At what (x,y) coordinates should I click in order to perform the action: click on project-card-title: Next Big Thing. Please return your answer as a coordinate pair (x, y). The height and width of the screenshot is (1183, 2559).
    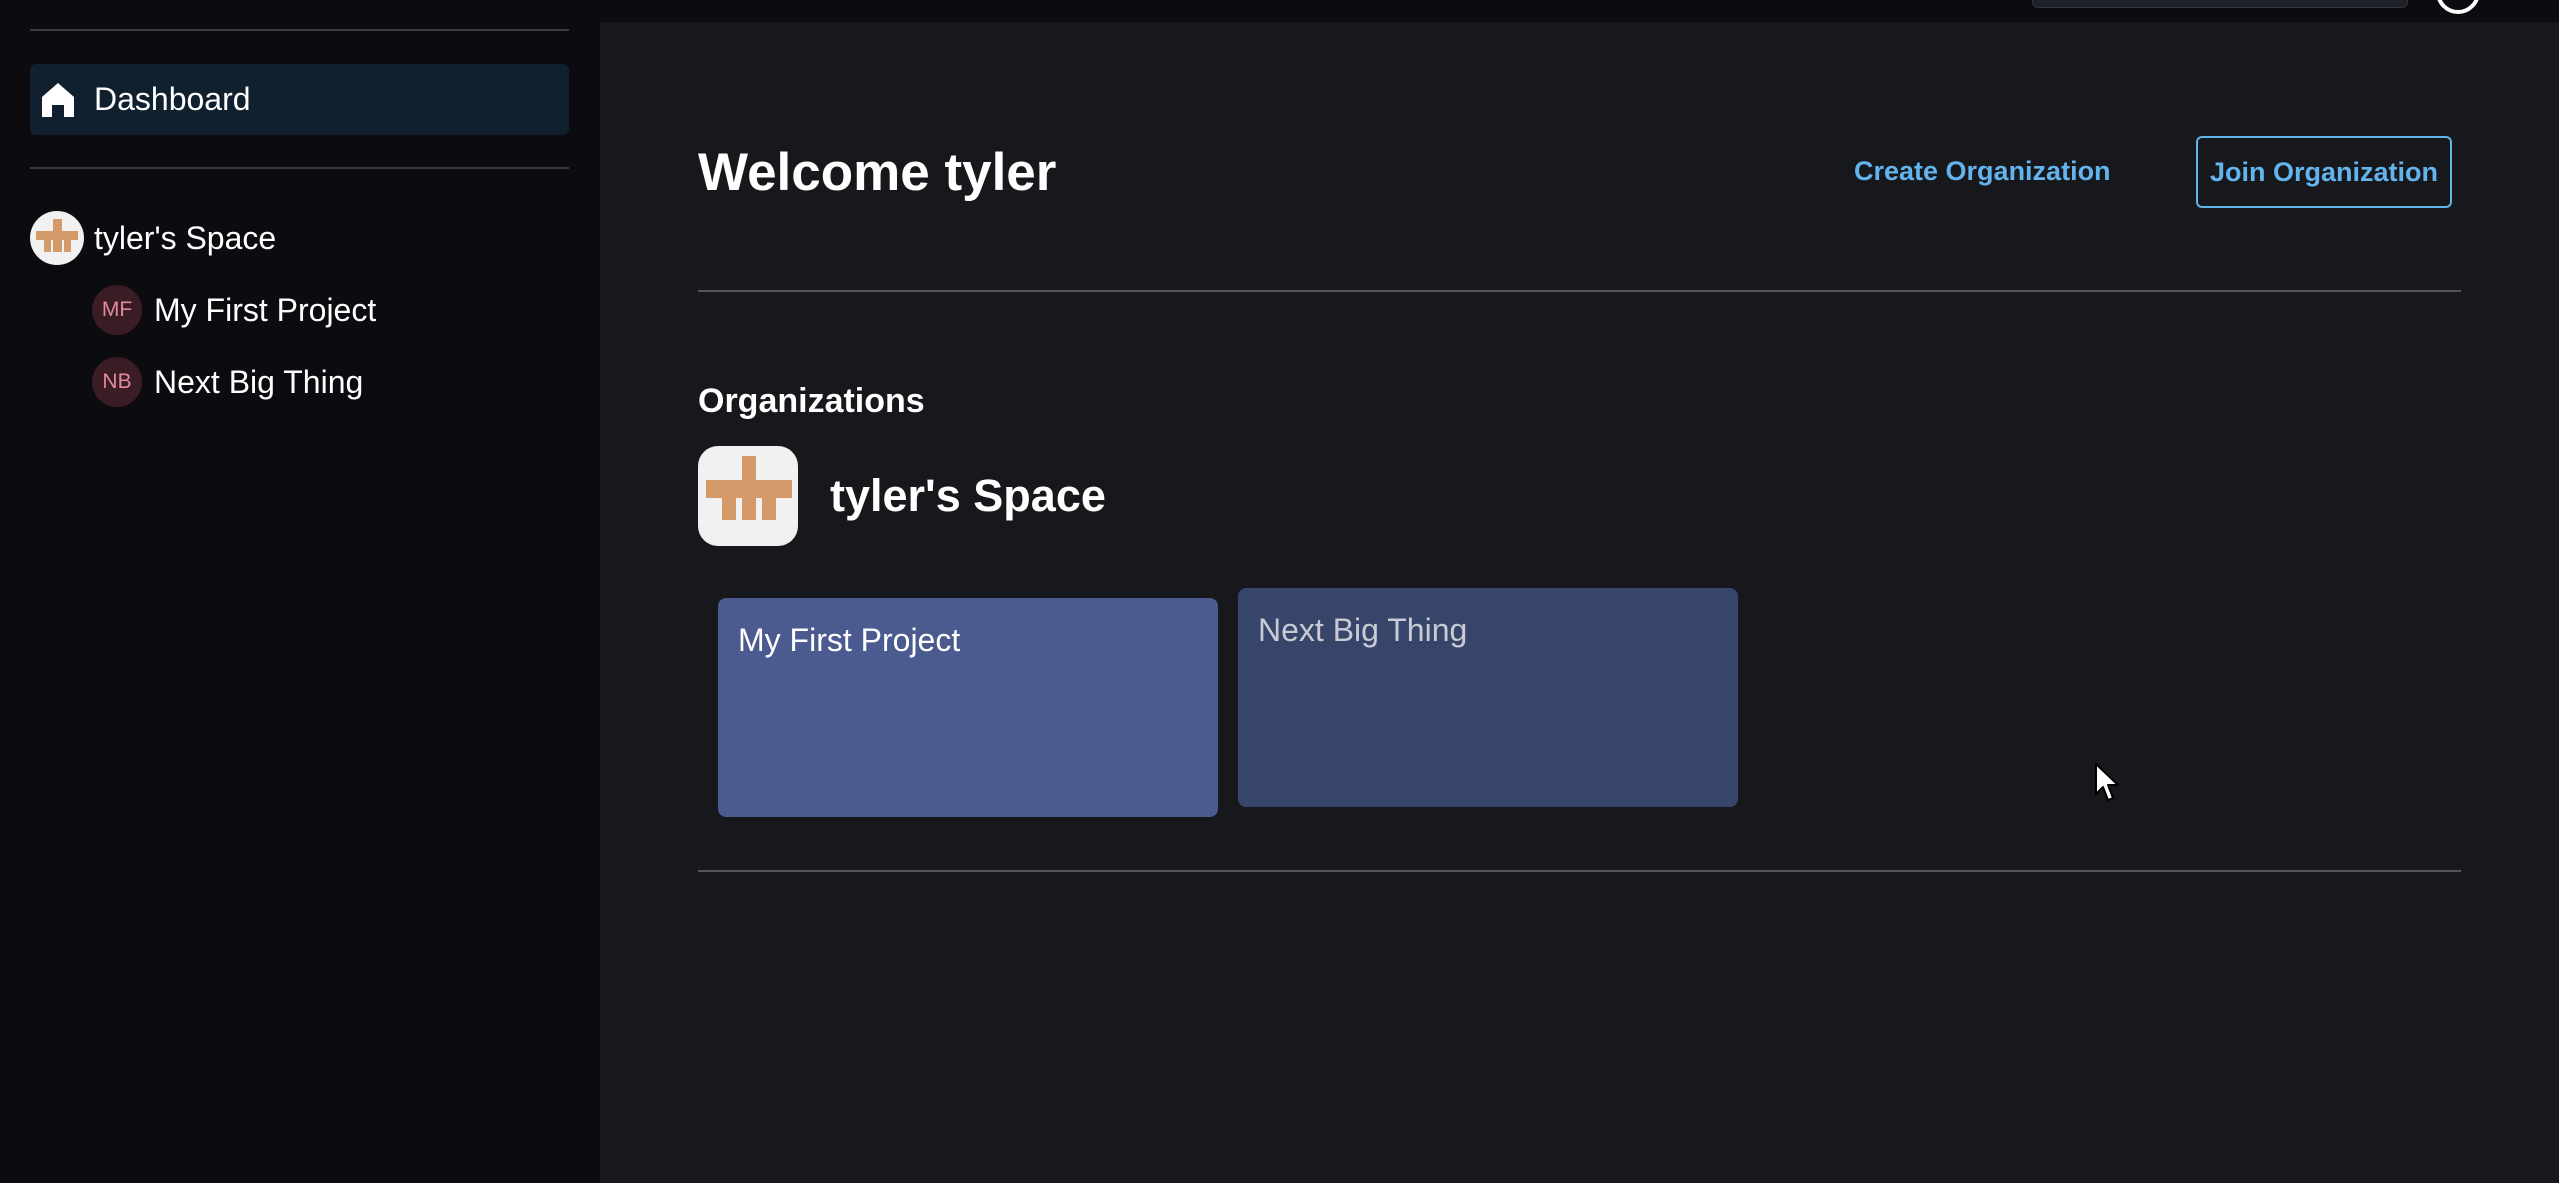
    Looking at the image, I should click on (1363, 630).